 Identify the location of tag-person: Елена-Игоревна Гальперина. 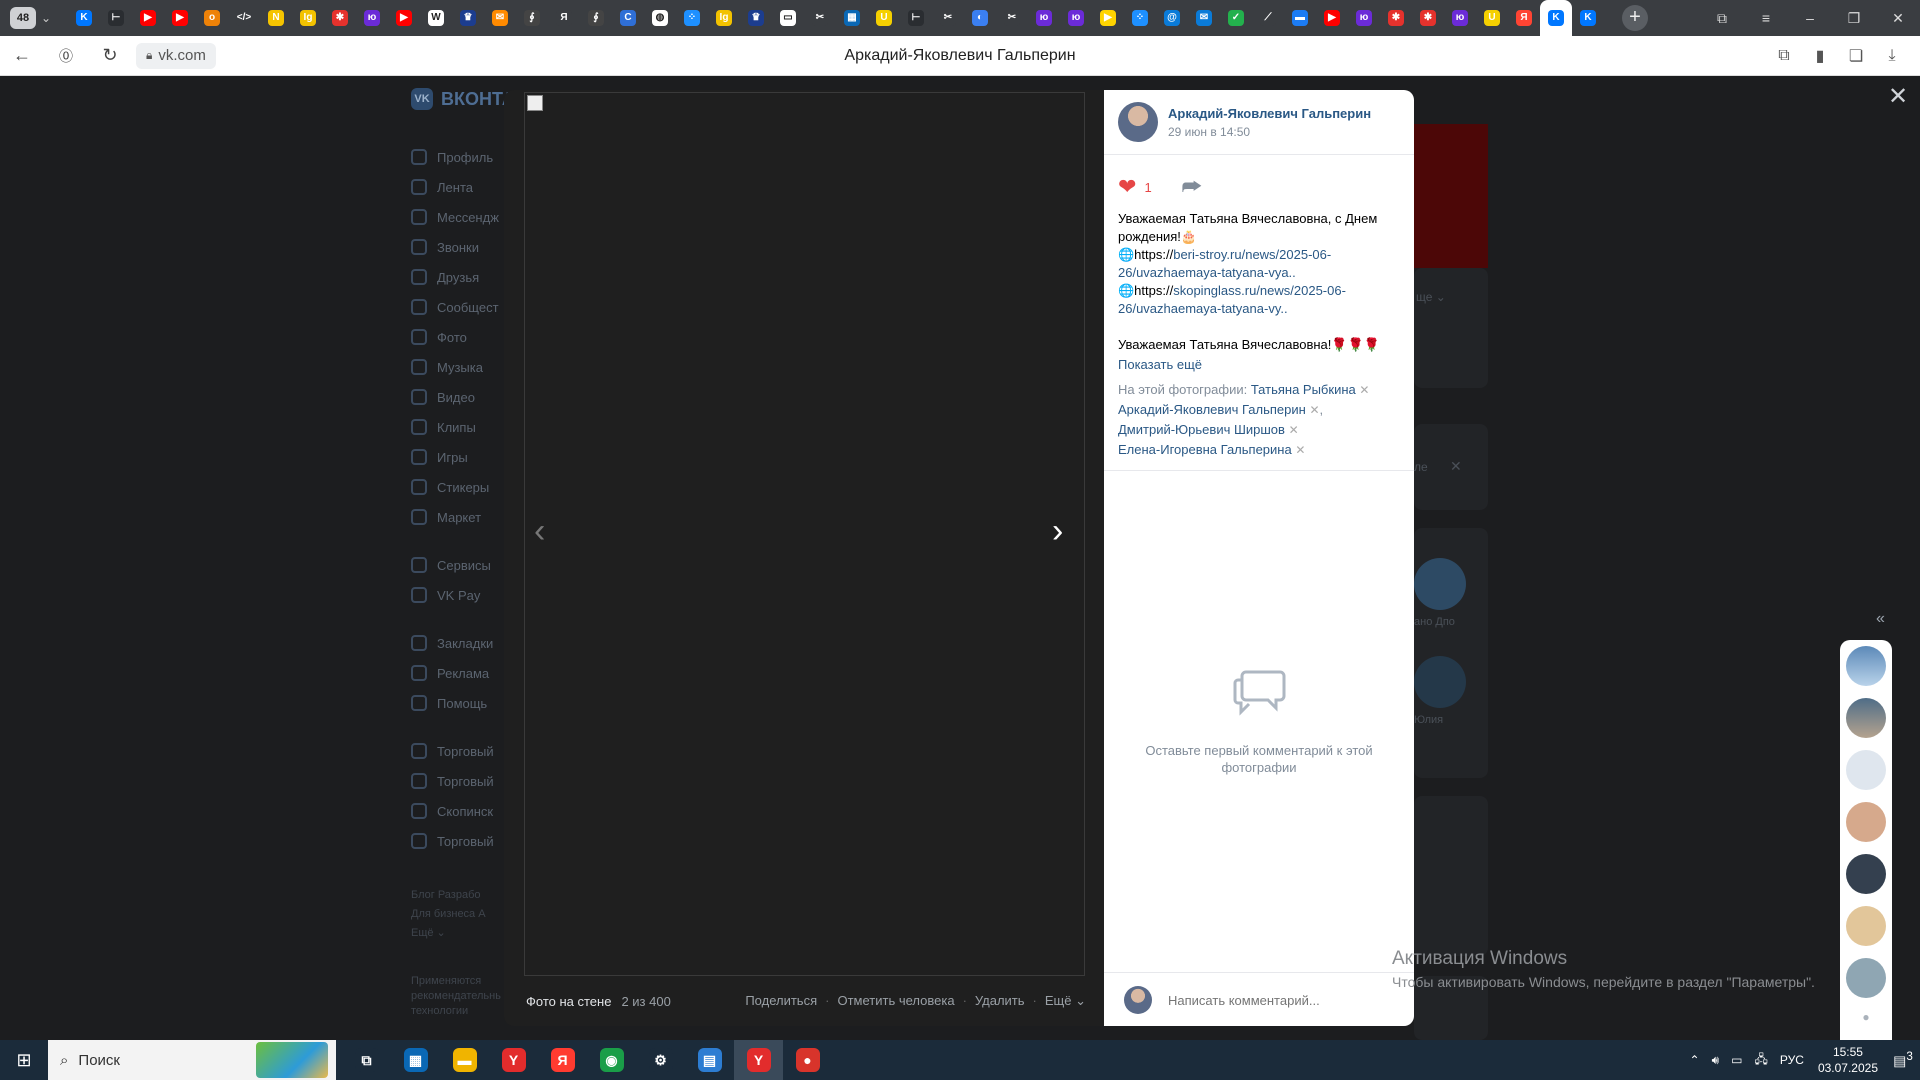
(1205, 449).